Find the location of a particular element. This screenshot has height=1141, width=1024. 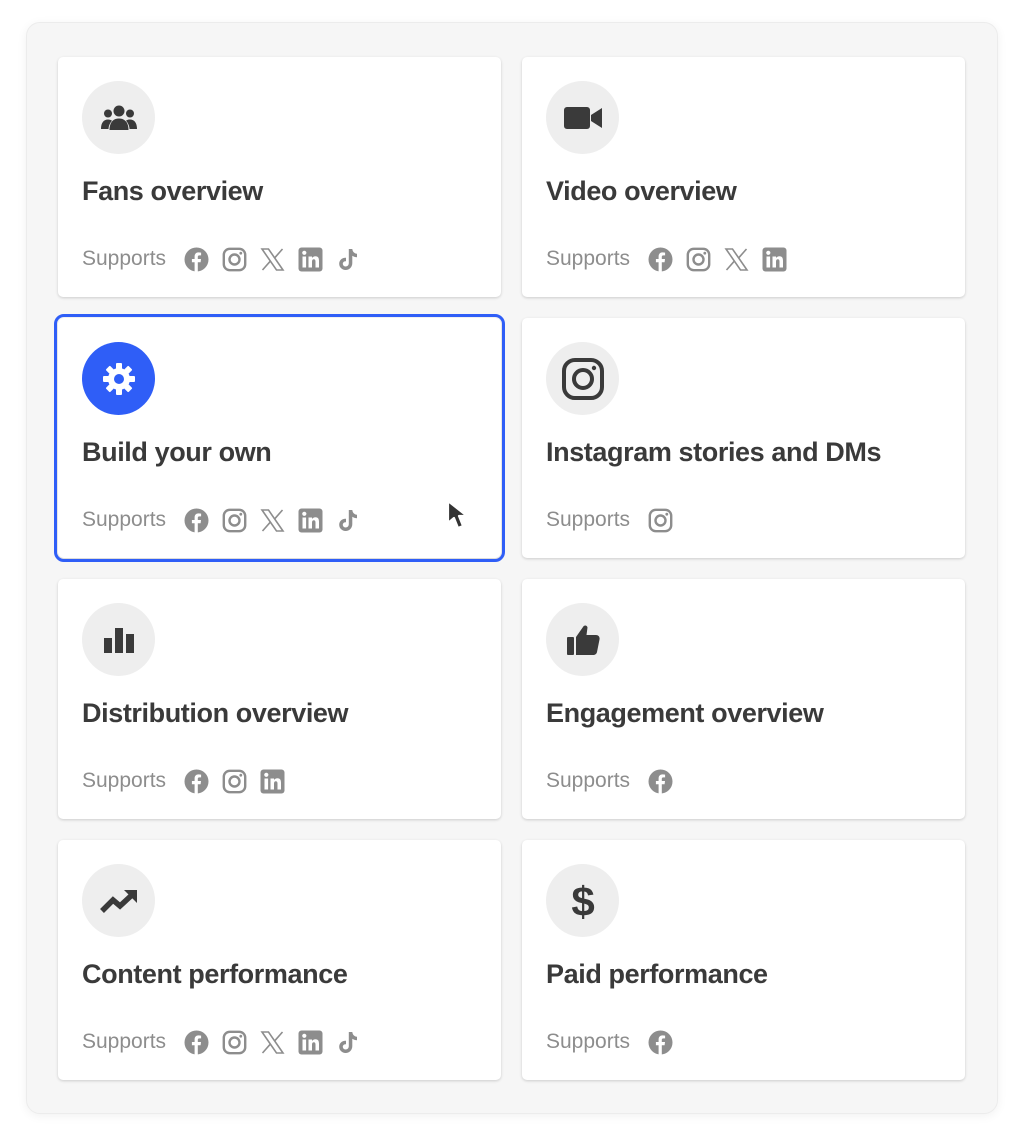

report-card-fans-overview: Fans overview Supports is located at coordinates (279, 177).